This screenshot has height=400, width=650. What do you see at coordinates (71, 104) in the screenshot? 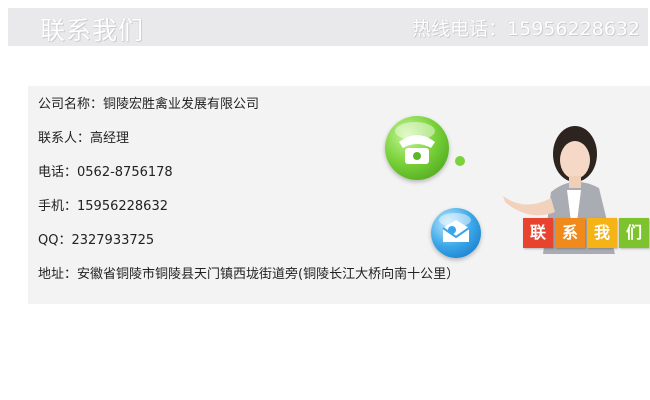
I see `company-name-label: 公司名称：` at bounding box center [71, 104].